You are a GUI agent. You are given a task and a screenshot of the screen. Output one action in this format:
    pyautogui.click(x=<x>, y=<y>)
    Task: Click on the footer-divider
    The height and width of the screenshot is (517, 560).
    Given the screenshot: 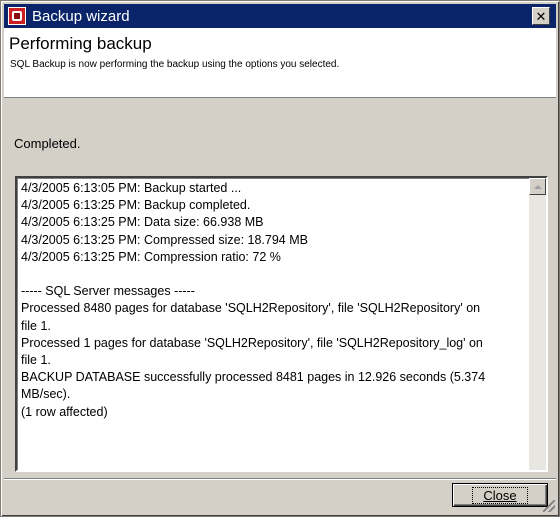 What is the action you would take?
    pyautogui.click(x=280, y=479)
    